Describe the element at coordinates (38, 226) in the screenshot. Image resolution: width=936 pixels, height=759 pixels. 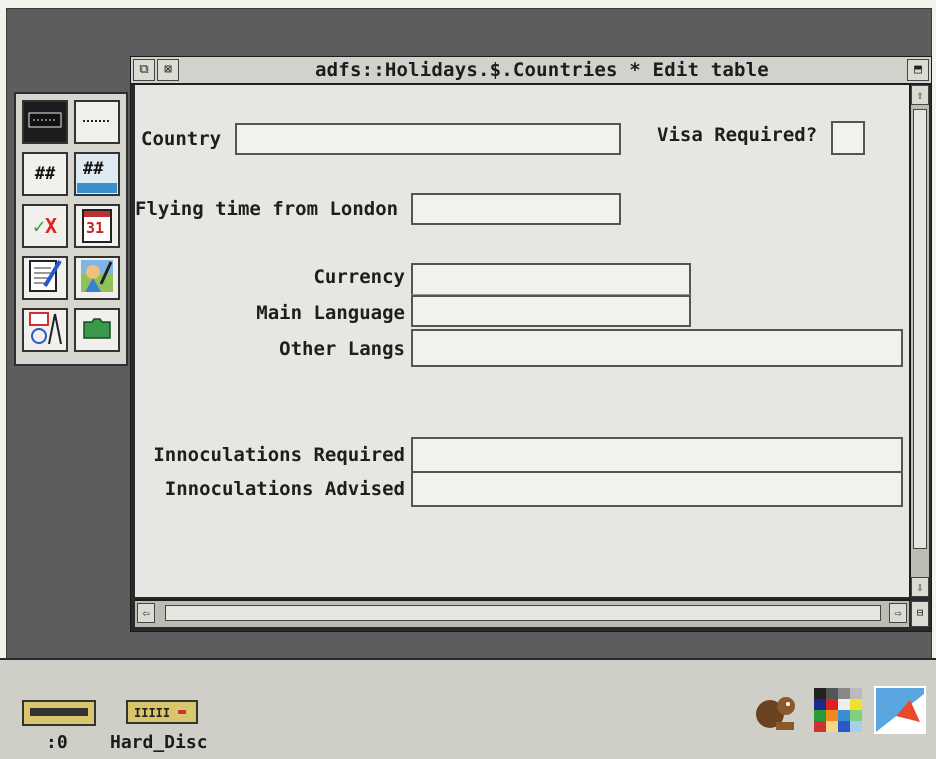
I see `tick-glyph: ✓` at that location.